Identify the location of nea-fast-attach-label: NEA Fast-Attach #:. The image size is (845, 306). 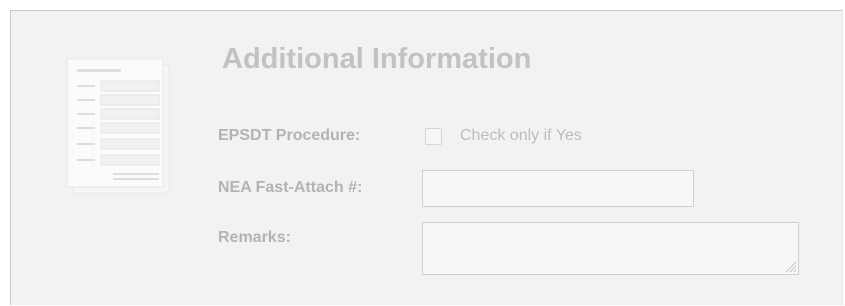
(290, 187).